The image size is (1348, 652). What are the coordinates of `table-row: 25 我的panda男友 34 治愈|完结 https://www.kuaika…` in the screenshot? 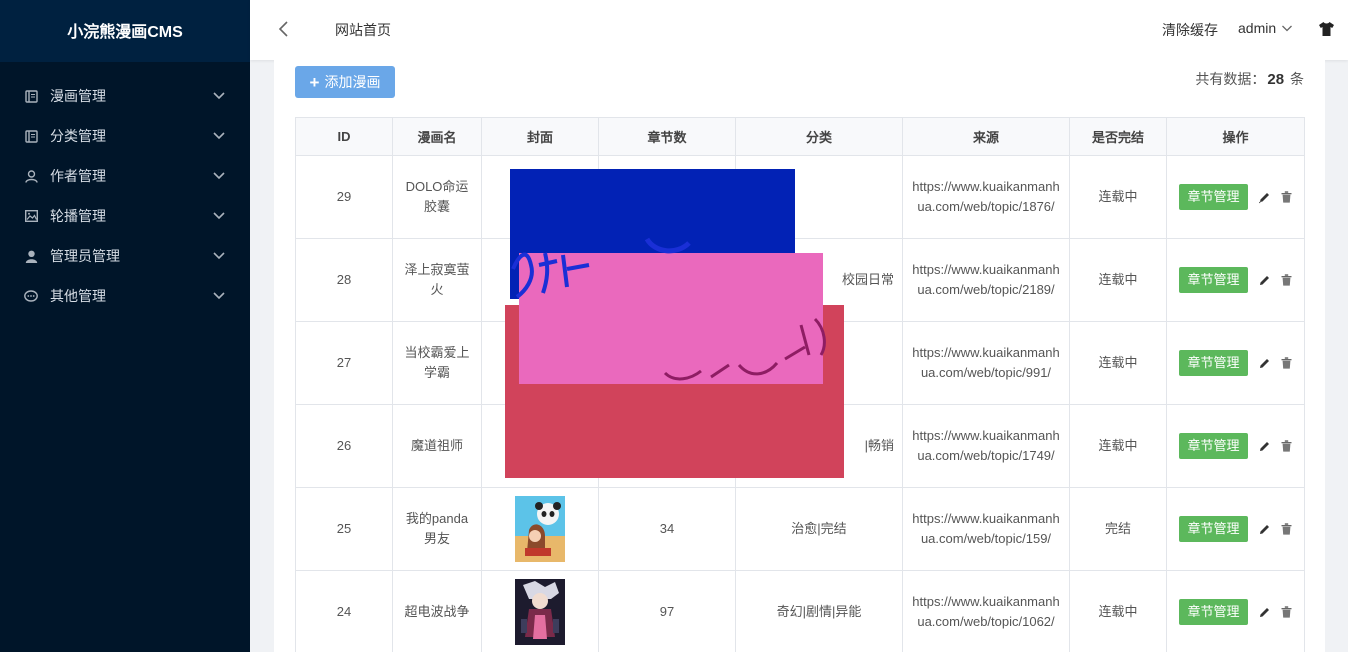 It's located at (800, 529).